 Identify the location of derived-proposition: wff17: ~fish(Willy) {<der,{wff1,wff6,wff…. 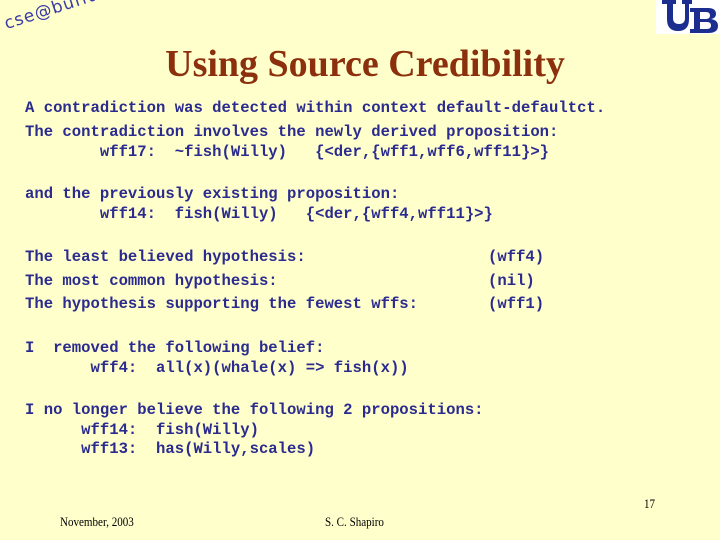
(287, 152).